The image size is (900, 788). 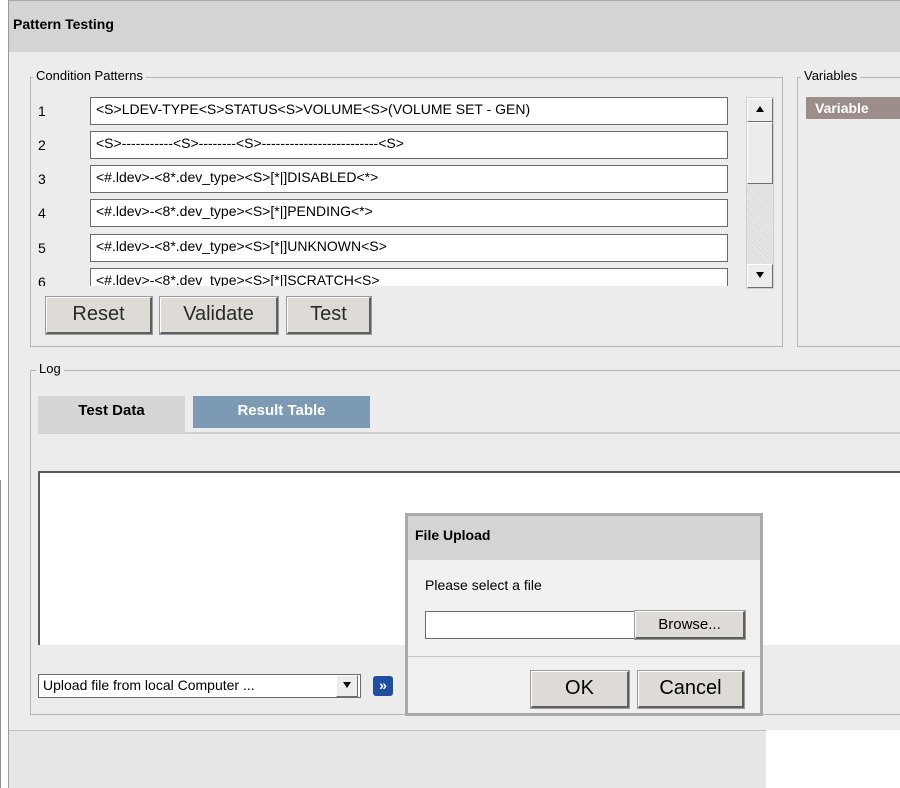 What do you see at coordinates (281, 412) in the screenshot?
I see `tab-result-table: Result Table` at bounding box center [281, 412].